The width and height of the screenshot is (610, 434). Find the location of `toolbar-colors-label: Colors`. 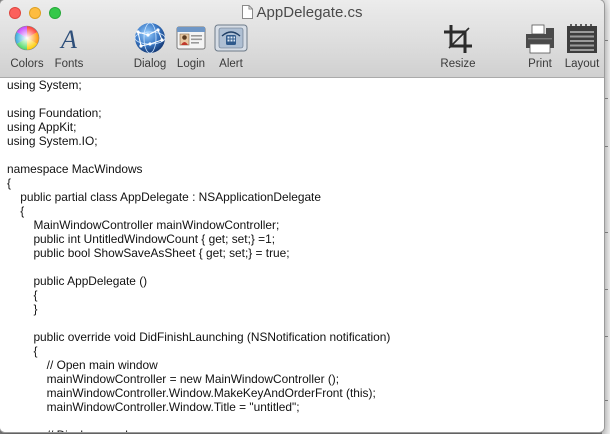

toolbar-colors-label: Colors is located at coordinates (27, 64).